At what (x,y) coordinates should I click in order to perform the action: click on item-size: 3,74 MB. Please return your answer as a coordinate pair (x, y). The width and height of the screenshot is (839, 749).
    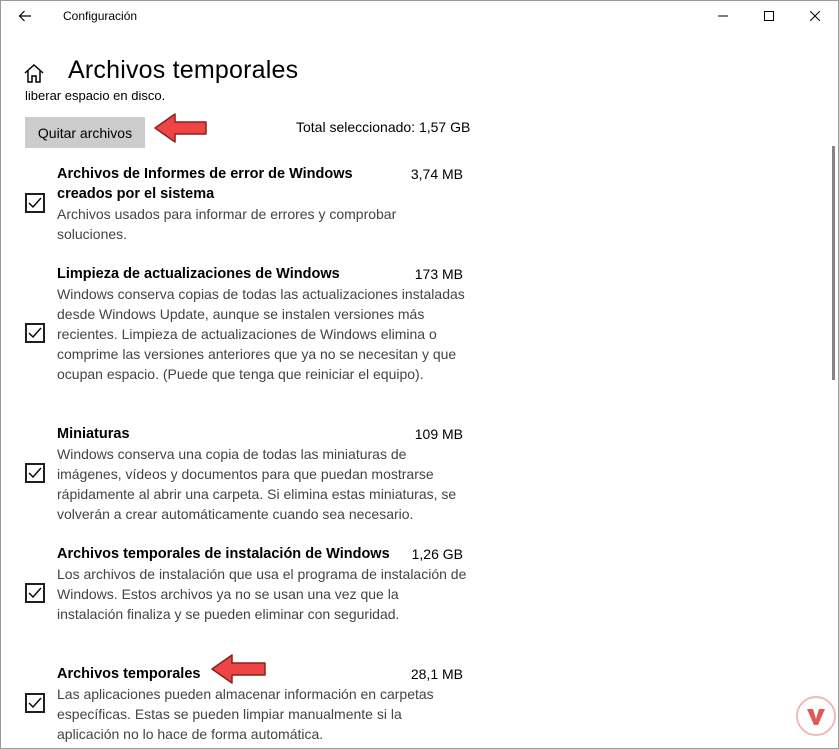
    Looking at the image, I should click on (436, 174).